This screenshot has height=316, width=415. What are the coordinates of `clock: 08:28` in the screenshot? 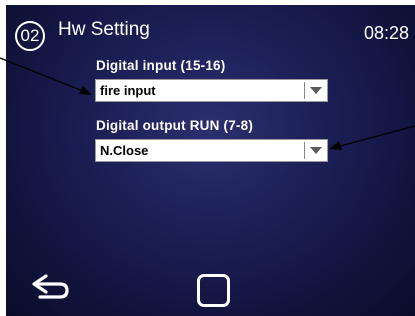 It's located at (386, 33).